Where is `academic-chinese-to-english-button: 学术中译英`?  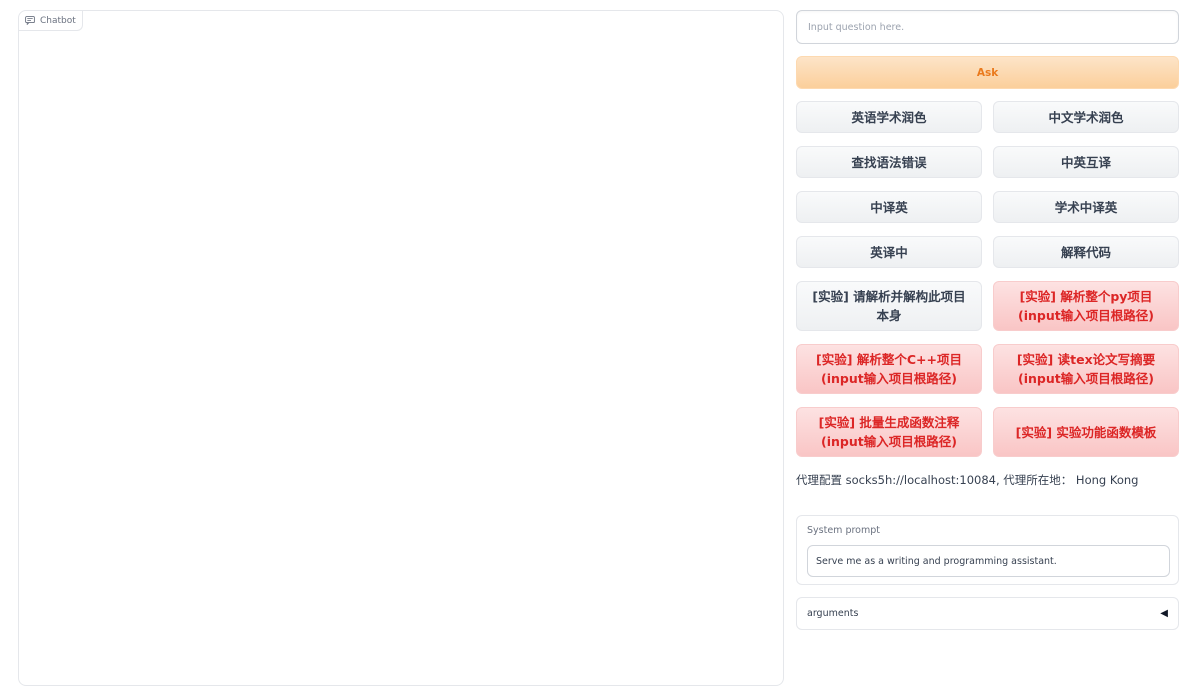
academic-chinese-to-english-button: 学术中译英 is located at coordinates (1086, 207).